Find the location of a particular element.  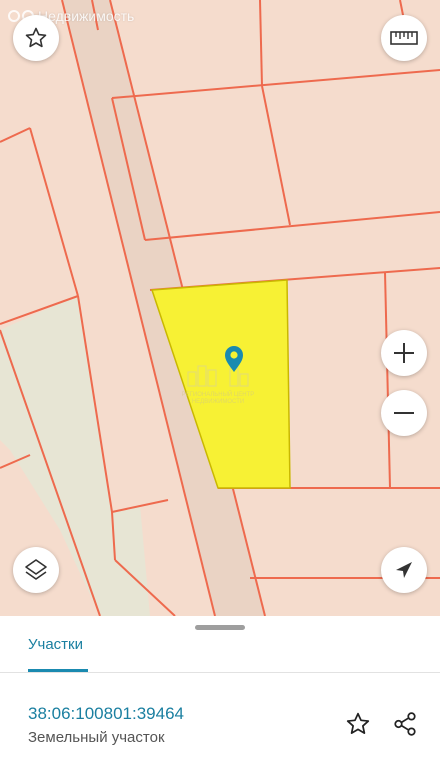

cadastral-number: 38:06:100801:39464 is located at coordinates (106, 714).